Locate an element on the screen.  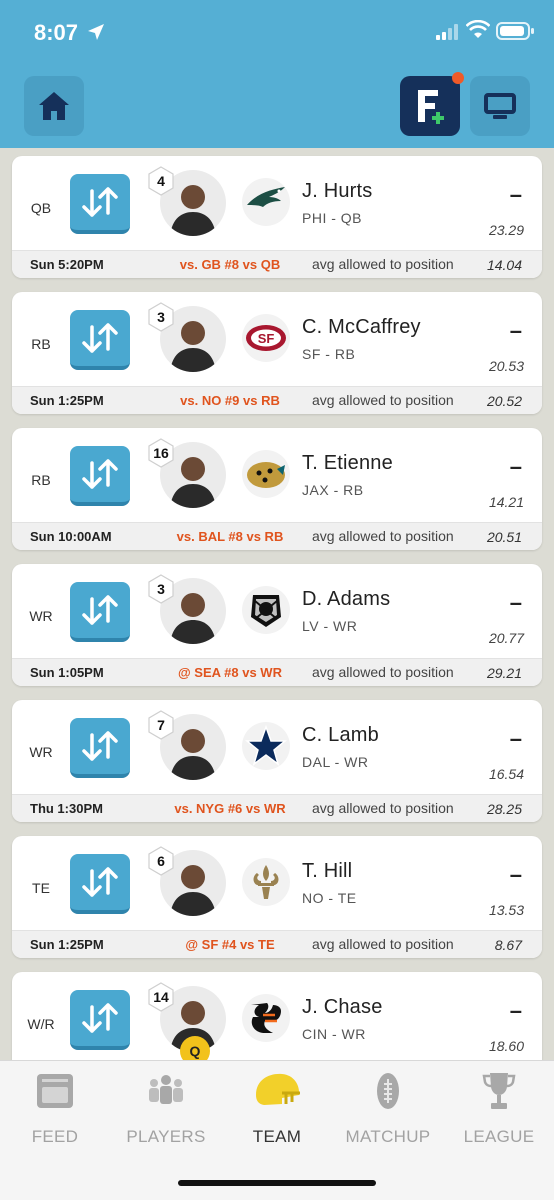
tab-players: PLAYERS is located at coordinates (166, 1112).